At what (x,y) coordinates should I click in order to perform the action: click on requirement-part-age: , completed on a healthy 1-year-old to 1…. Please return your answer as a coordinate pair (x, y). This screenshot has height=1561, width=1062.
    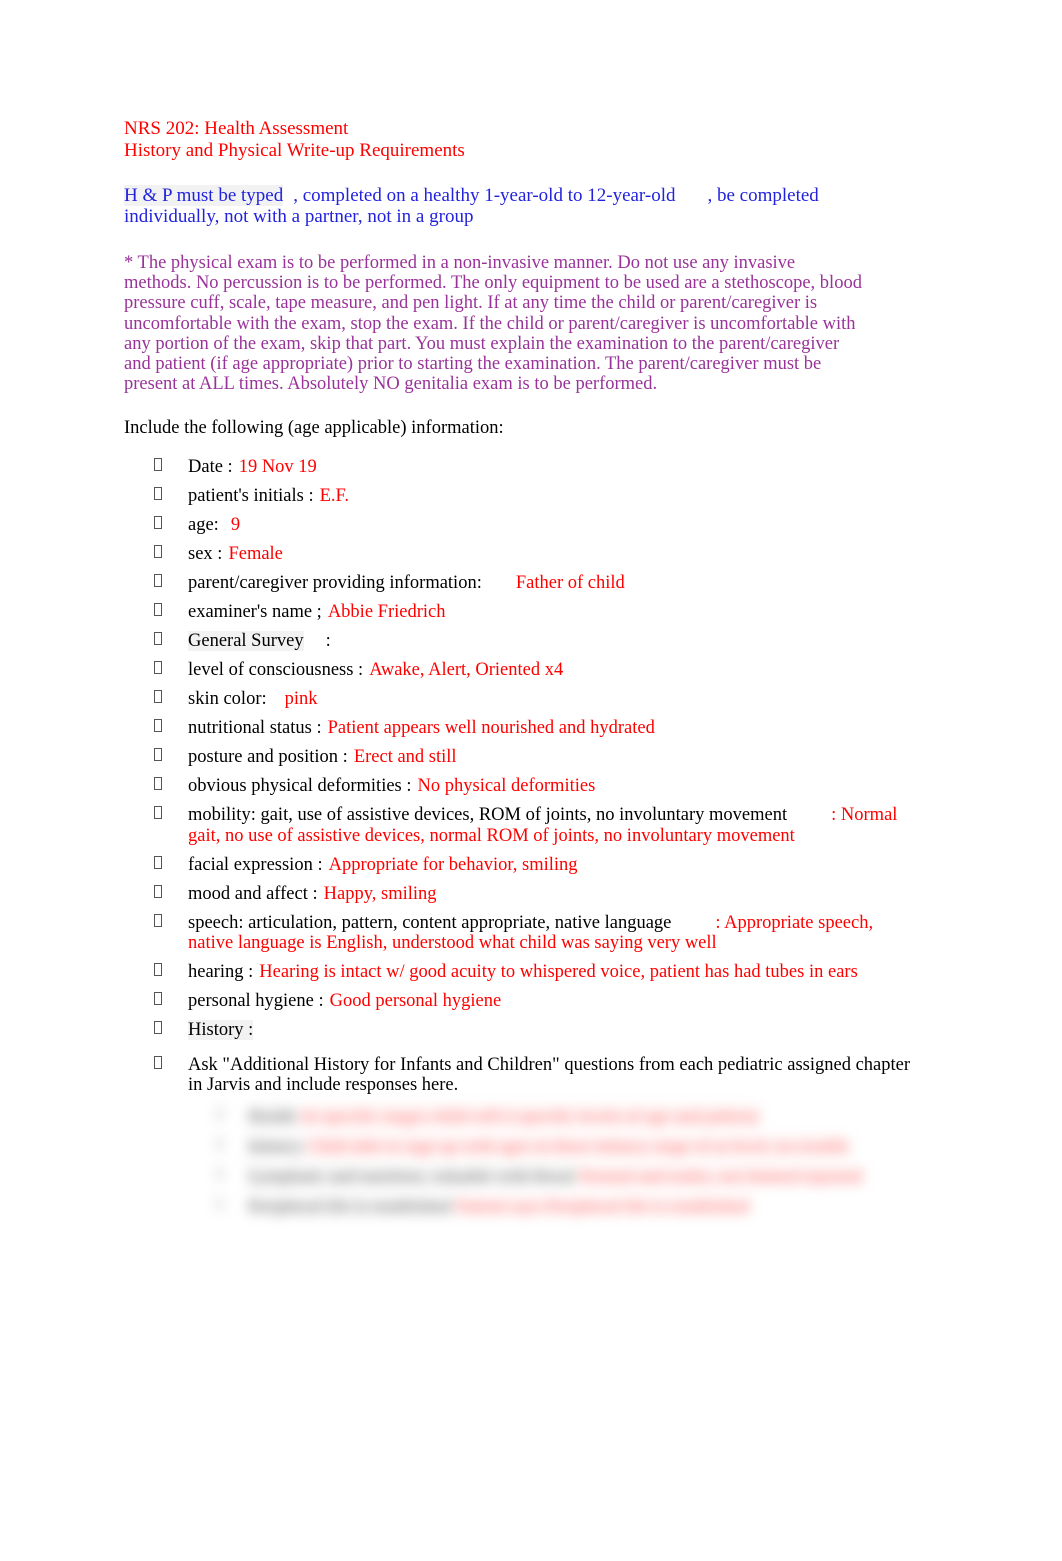
    Looking at the image, I should click on (484, 195).